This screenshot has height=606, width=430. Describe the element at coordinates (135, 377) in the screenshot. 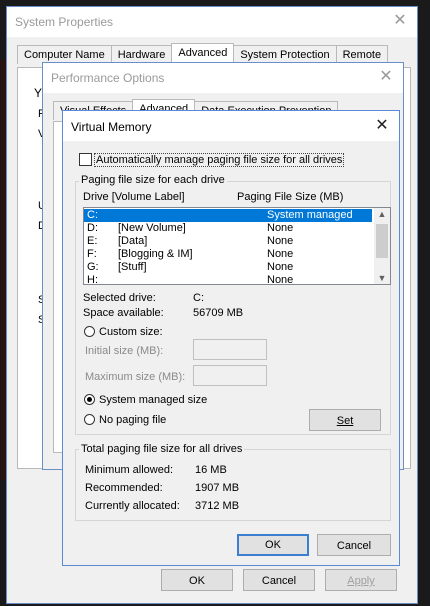

I see `maximum-size-label: Maximum size (MB):` at that location.